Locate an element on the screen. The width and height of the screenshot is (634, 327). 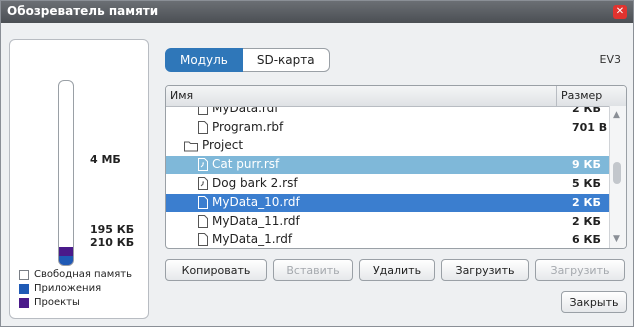
folder-icon is located at coordinates (191, 146).